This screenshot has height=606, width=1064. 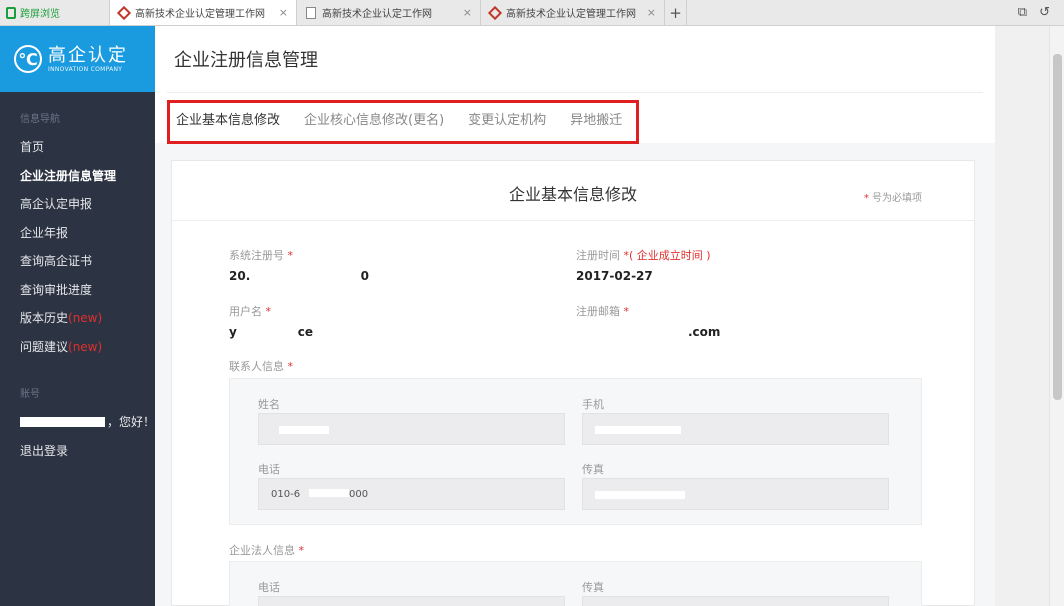 I want to click on contact-fax-input, so click(x=735, y=494).